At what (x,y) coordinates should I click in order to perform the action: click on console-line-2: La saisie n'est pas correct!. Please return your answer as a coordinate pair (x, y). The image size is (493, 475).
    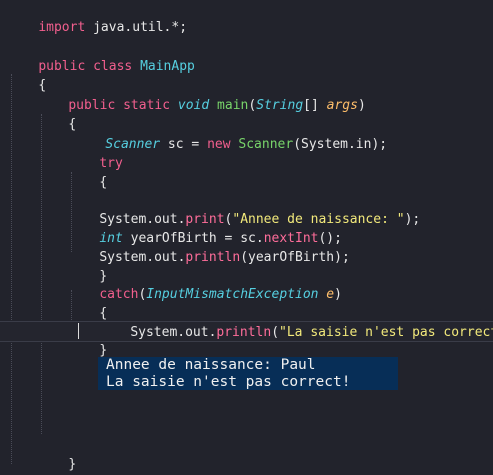
    Looking at the image, I should click on (228, 382).